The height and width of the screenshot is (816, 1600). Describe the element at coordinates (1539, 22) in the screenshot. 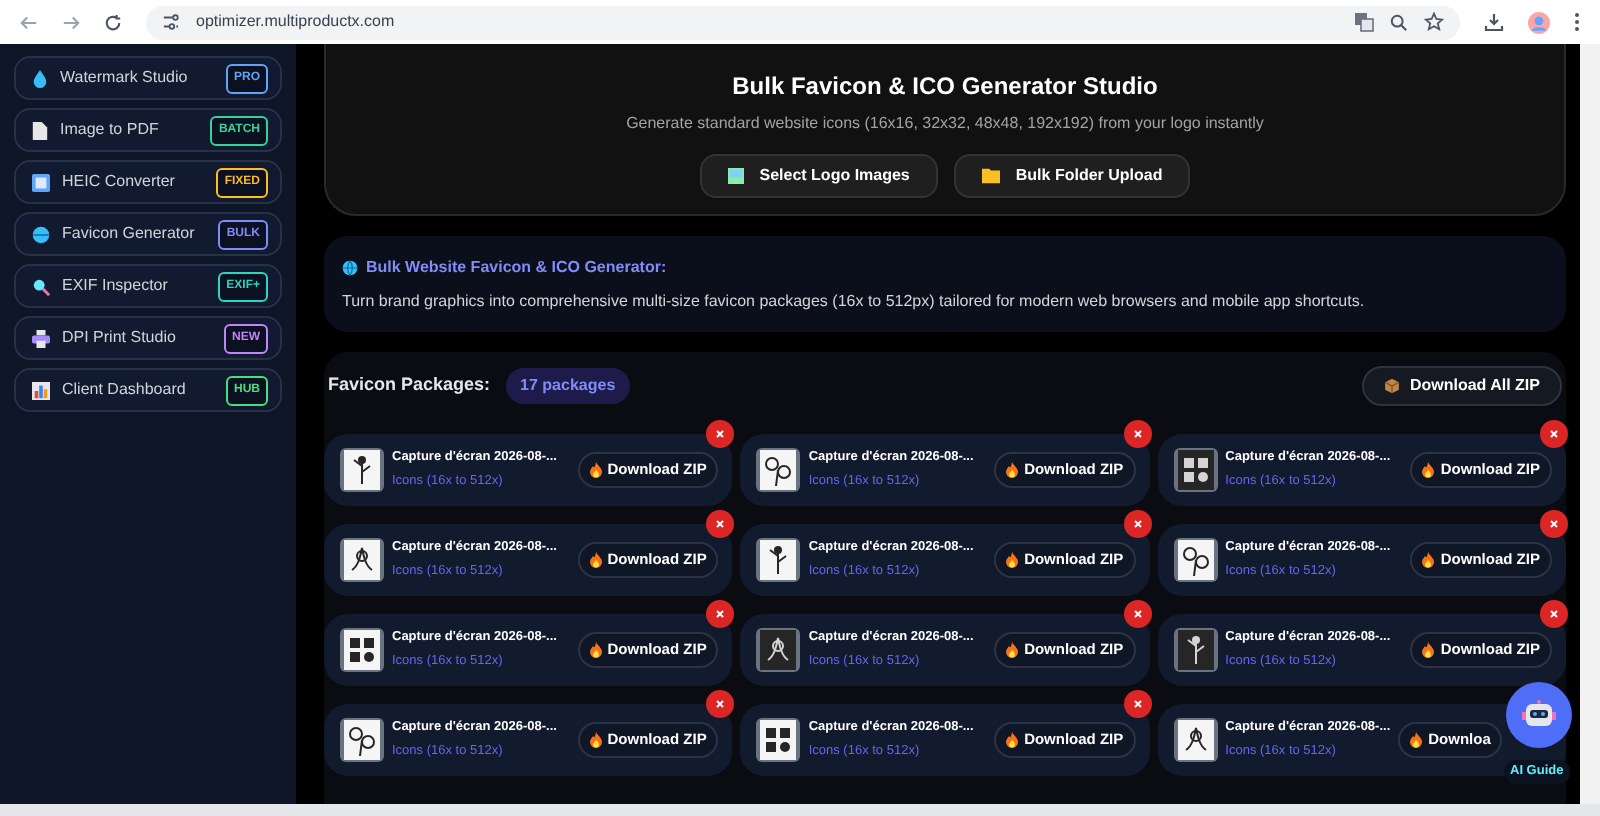

I see `avatar-icon` at that location.